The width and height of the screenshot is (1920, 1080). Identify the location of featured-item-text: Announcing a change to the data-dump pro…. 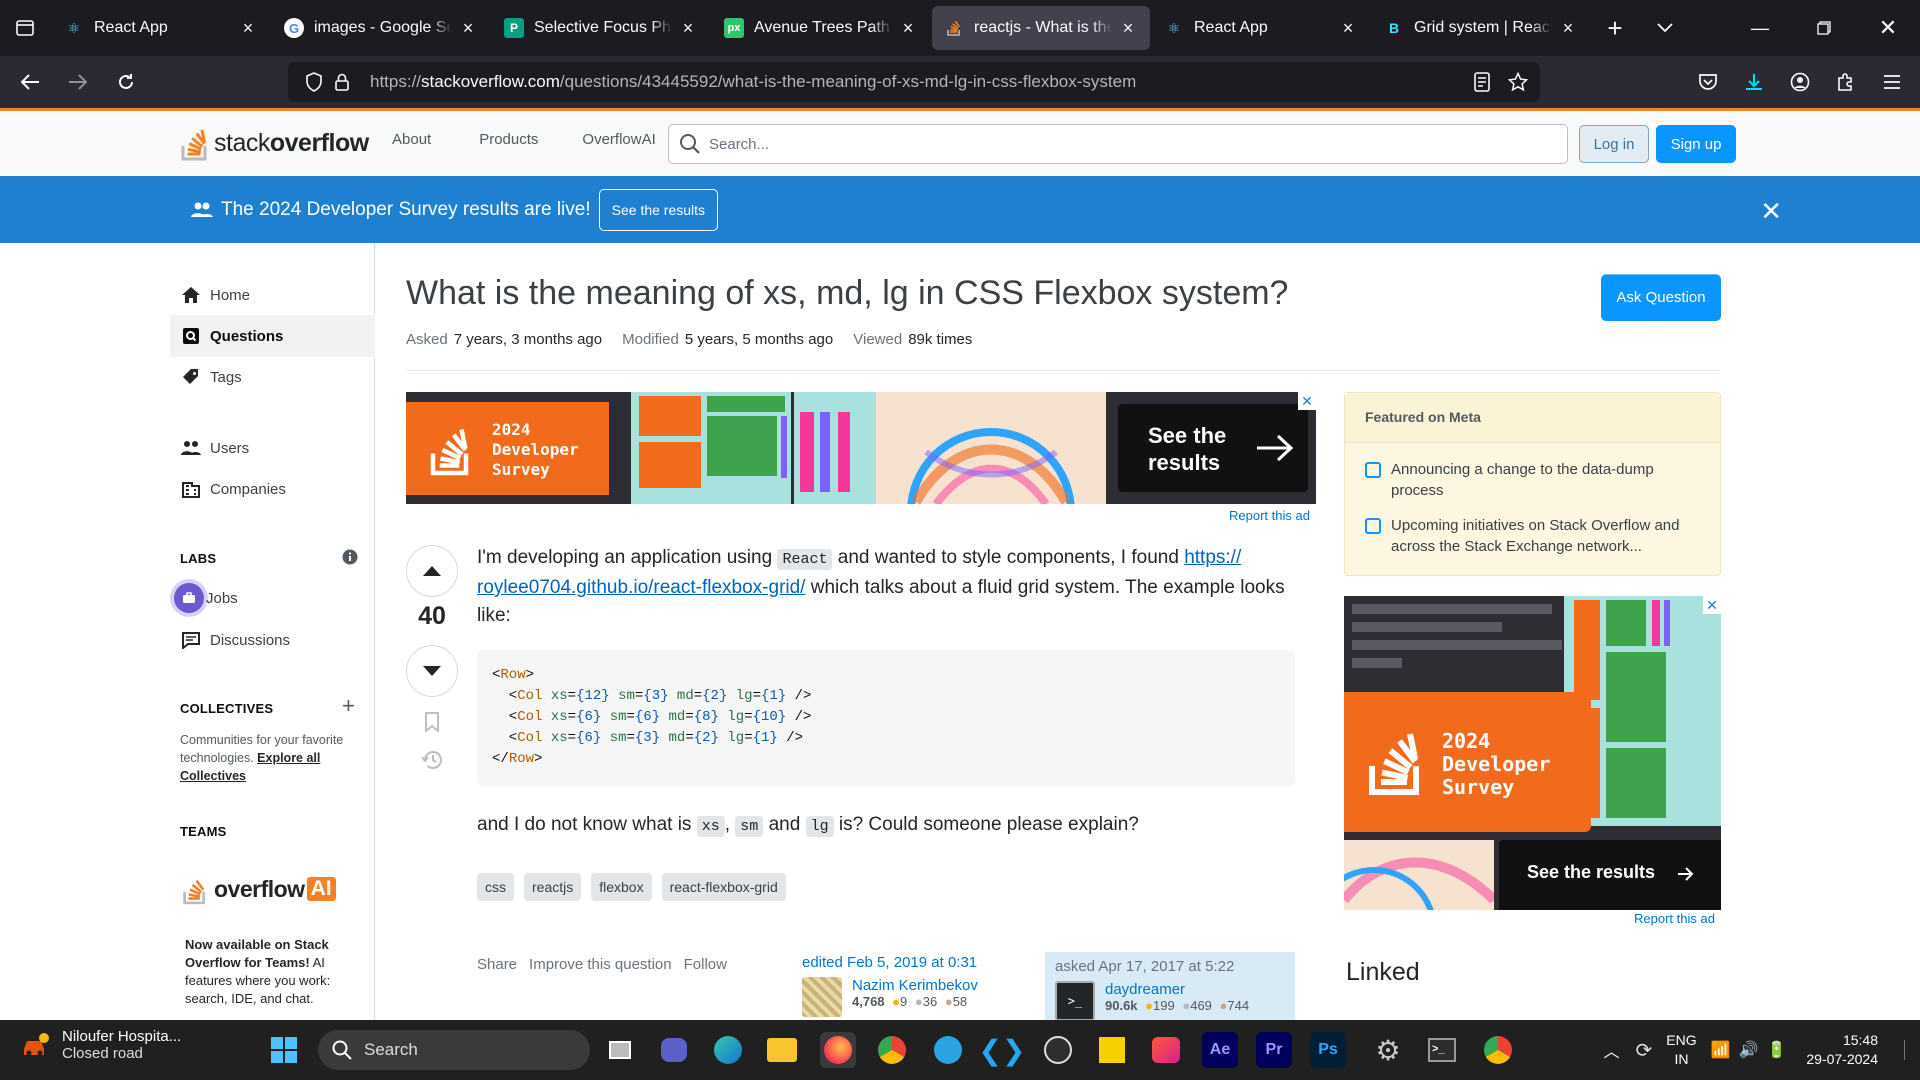
(1548, 480).